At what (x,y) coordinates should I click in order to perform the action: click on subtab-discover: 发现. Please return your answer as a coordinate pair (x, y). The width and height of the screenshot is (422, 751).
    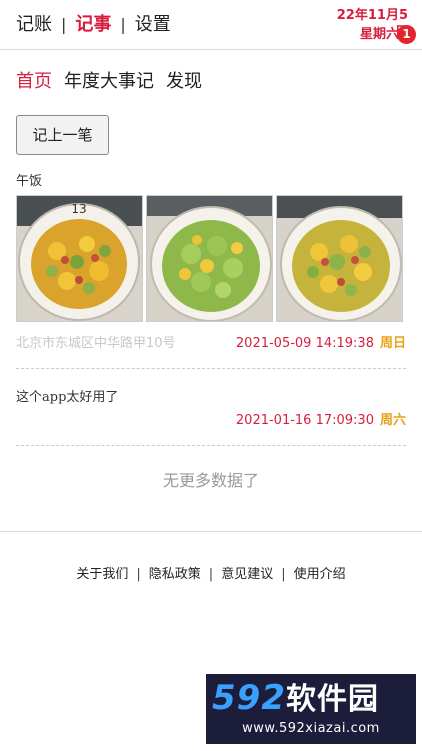
    Looking at the image, I should click on (184, 82).